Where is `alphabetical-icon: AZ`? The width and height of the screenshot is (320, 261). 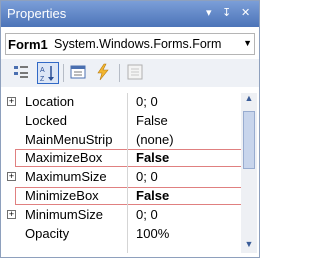 alphabetical-icon: AZ is located at coordinates (48, 73).